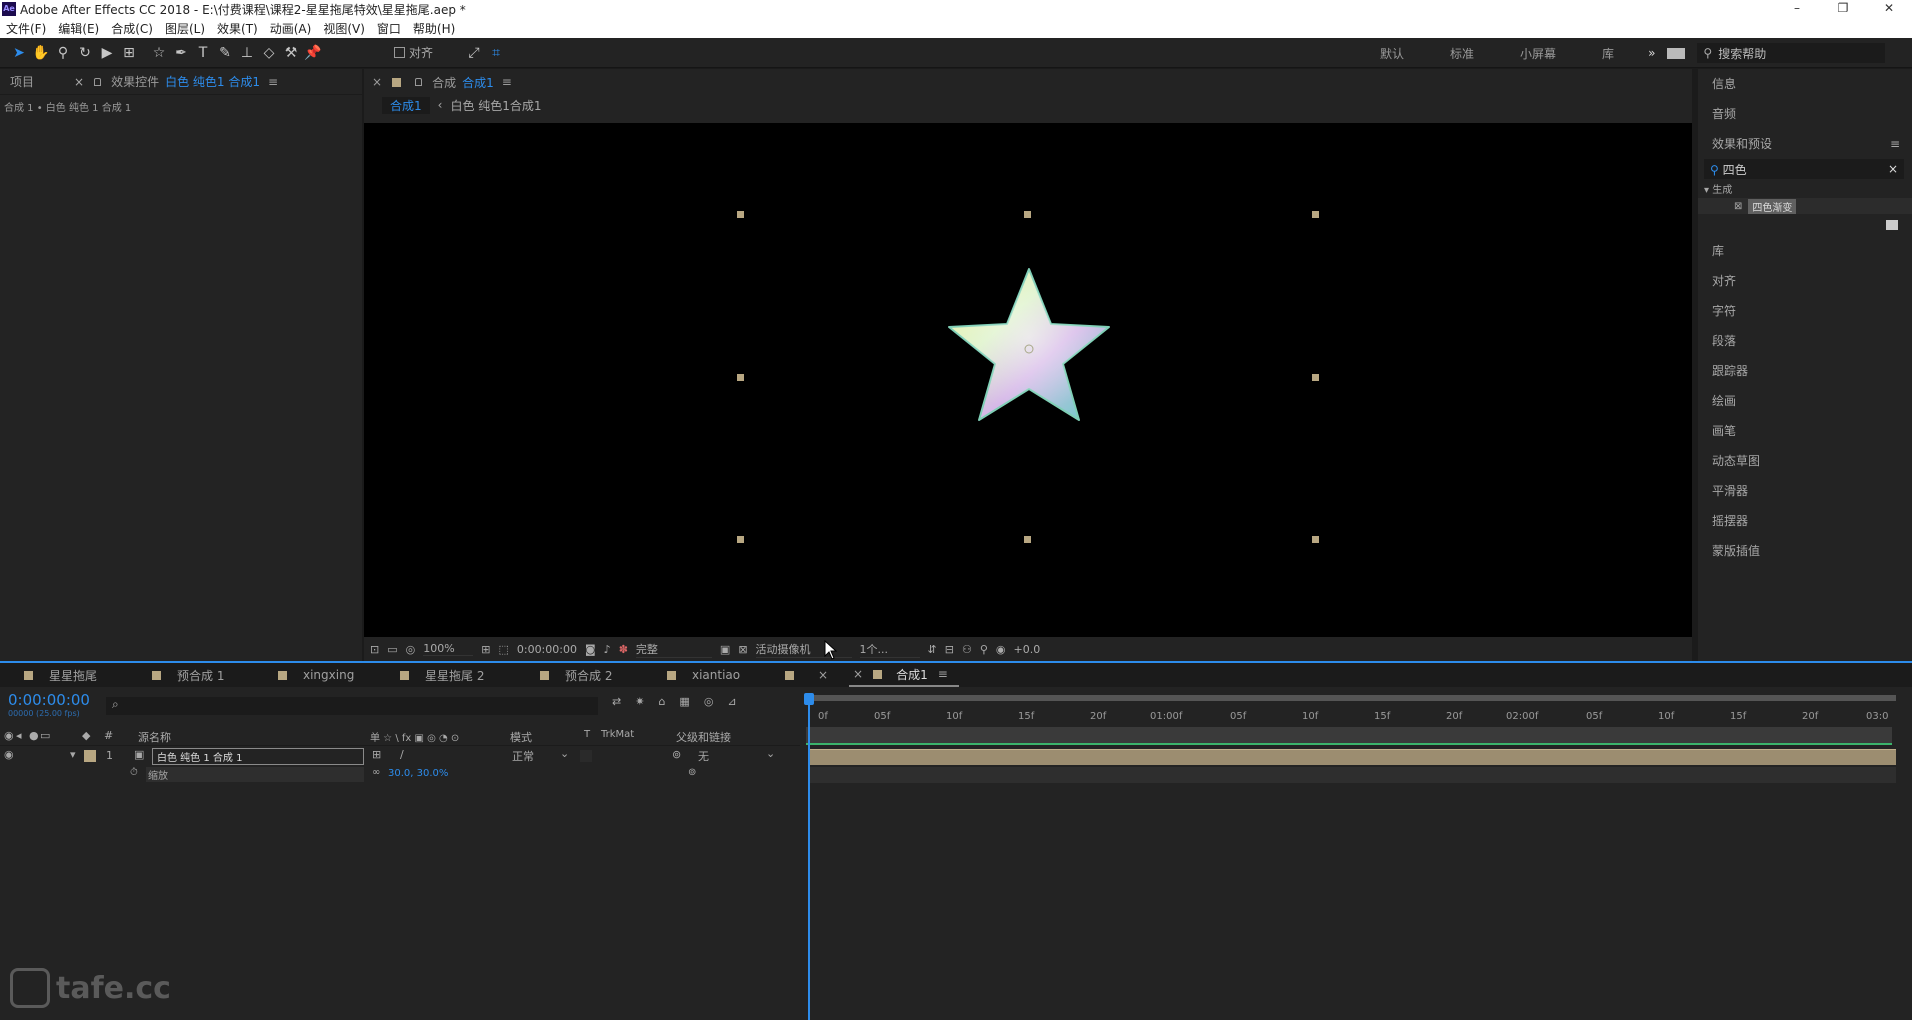 Image resolution: width=1912 pixels, height=1020 pixels. What do you see at coordinates (1808, 188) in the screenshot?
I see `effects-tree-group: ▾ 生成` at bounding box center [1808, 188].